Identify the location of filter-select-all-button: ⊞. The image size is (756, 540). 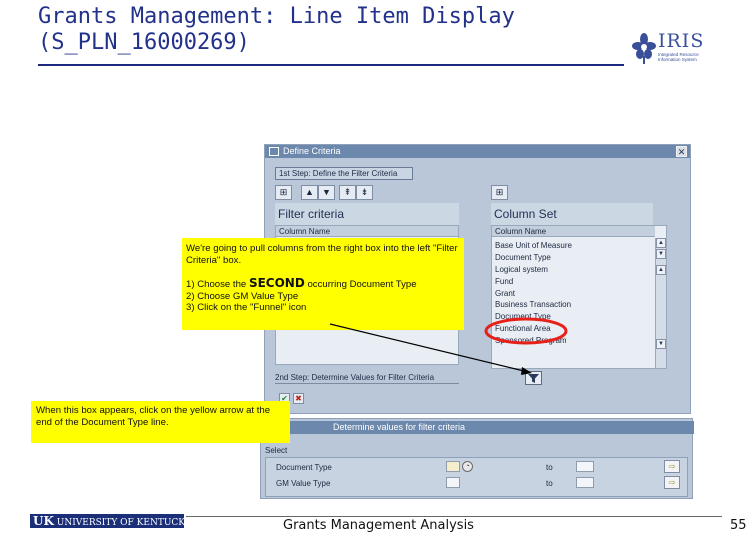
(283, 192).